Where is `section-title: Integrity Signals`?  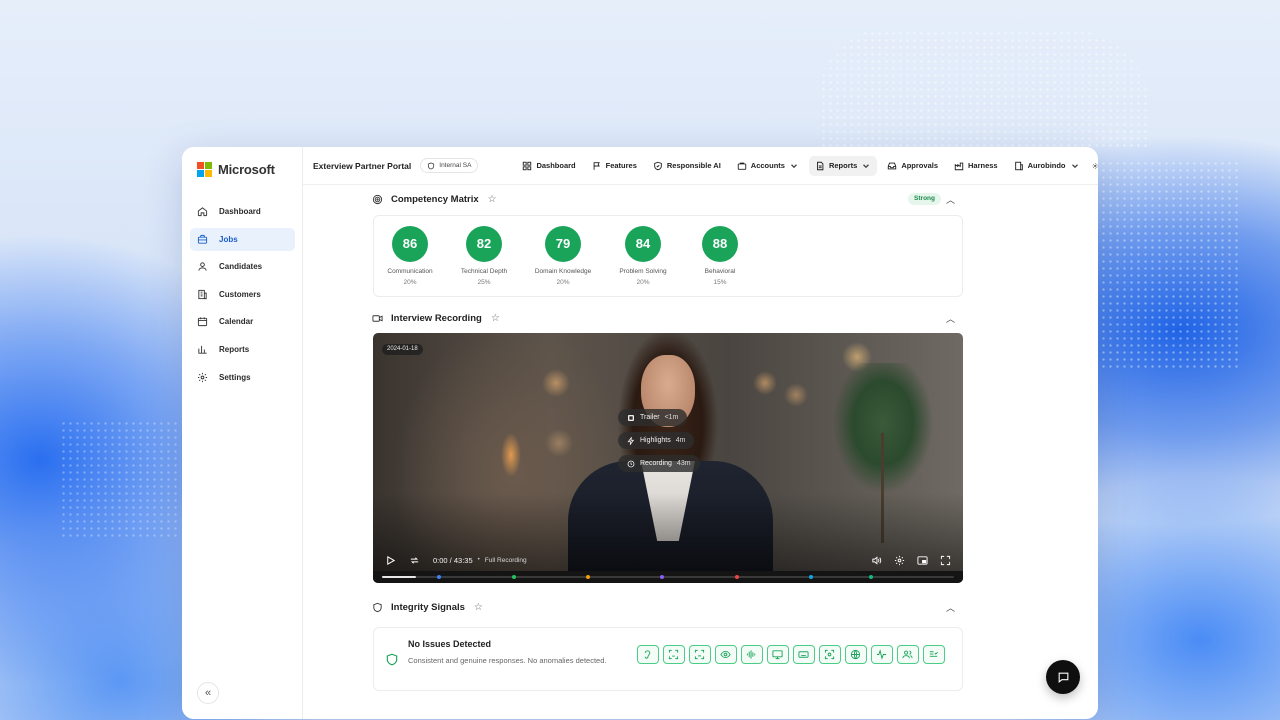 section-title: Integrity Signals is located at coordinates (428, 607).